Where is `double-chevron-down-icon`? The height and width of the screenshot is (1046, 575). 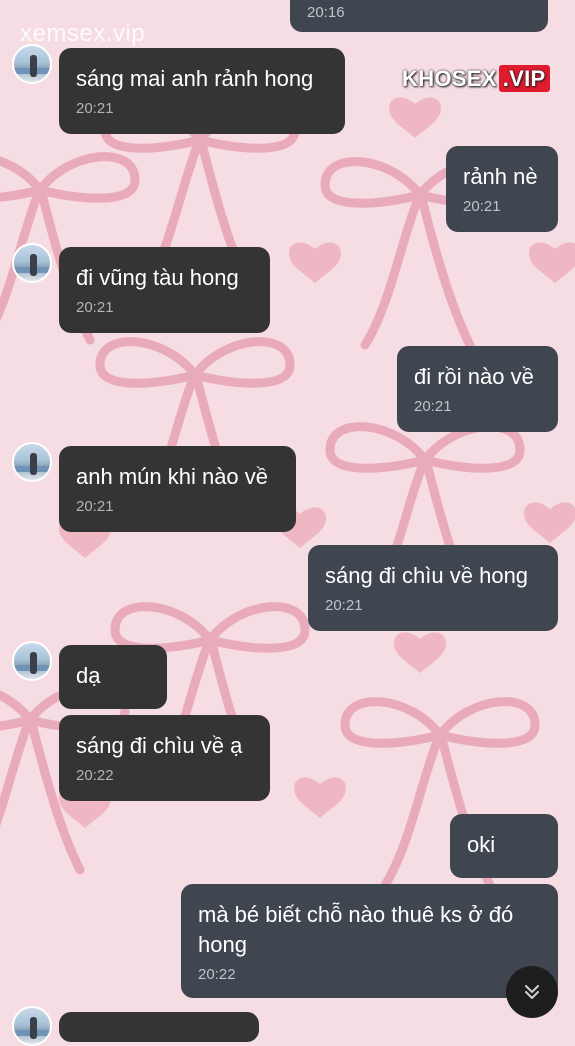 double-chevron-down-icon is located at coordinates (532, 992).